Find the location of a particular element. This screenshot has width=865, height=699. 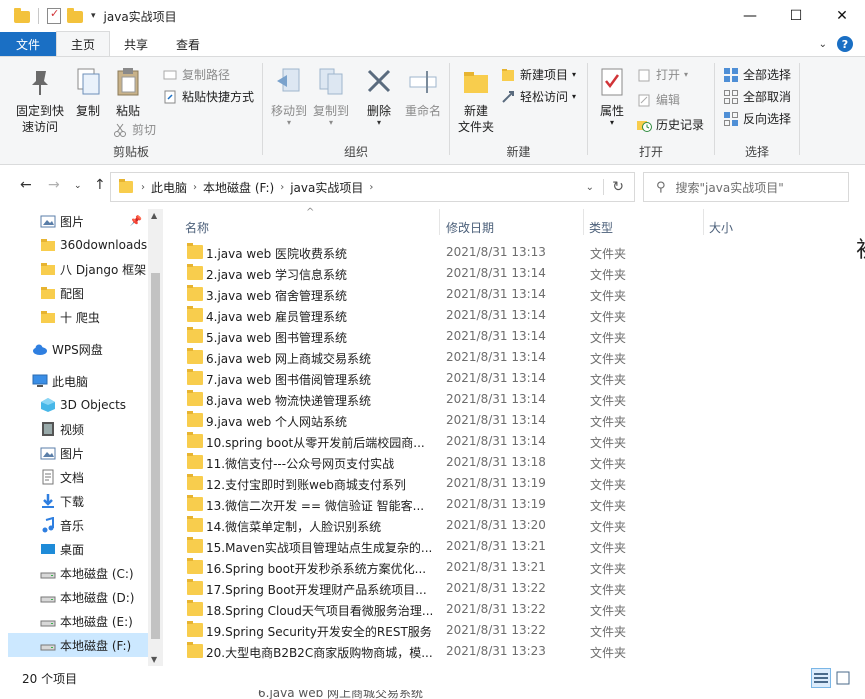

select-all-button: 全部选择 is located at coordinates (757, 74).